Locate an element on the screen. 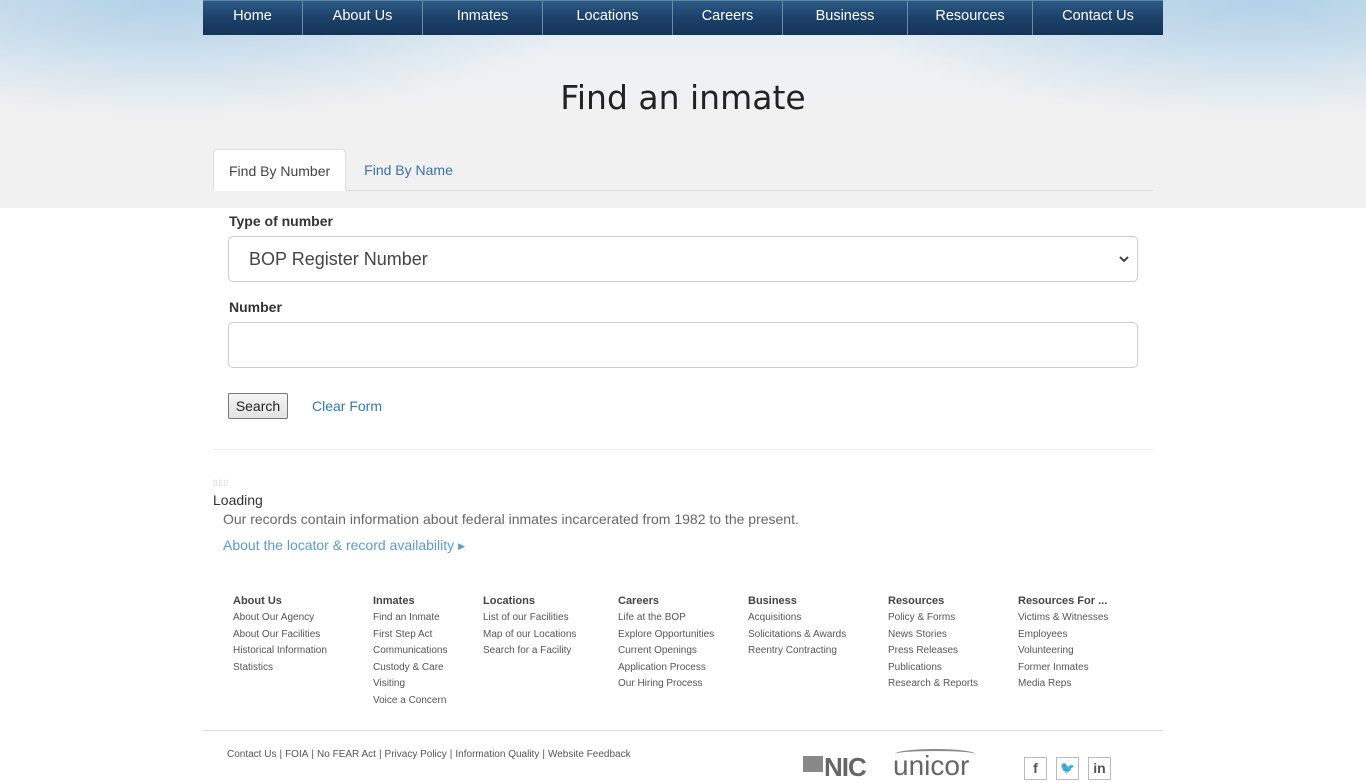 Image resolution: width=1366 pixels, height=783 pixels. footer-link: Statistics is located at coordinates (280, 668).